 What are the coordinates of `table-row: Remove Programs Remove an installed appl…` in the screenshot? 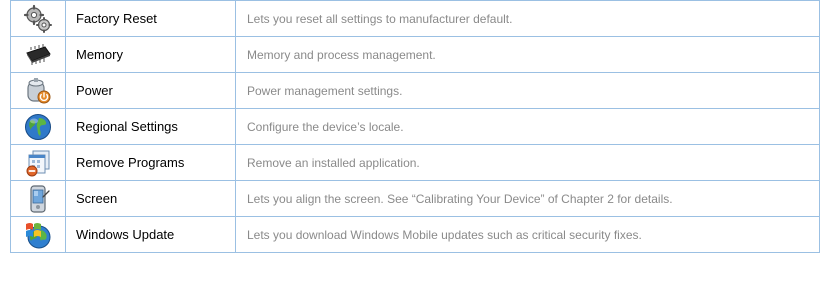 It's located at (415, 162).